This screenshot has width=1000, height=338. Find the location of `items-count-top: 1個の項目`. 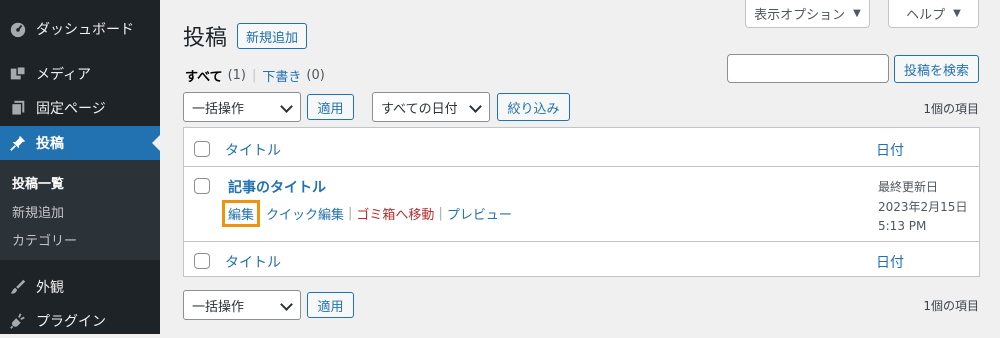

items-count-top: 1個の項目 is located at coordinates (951, 109).